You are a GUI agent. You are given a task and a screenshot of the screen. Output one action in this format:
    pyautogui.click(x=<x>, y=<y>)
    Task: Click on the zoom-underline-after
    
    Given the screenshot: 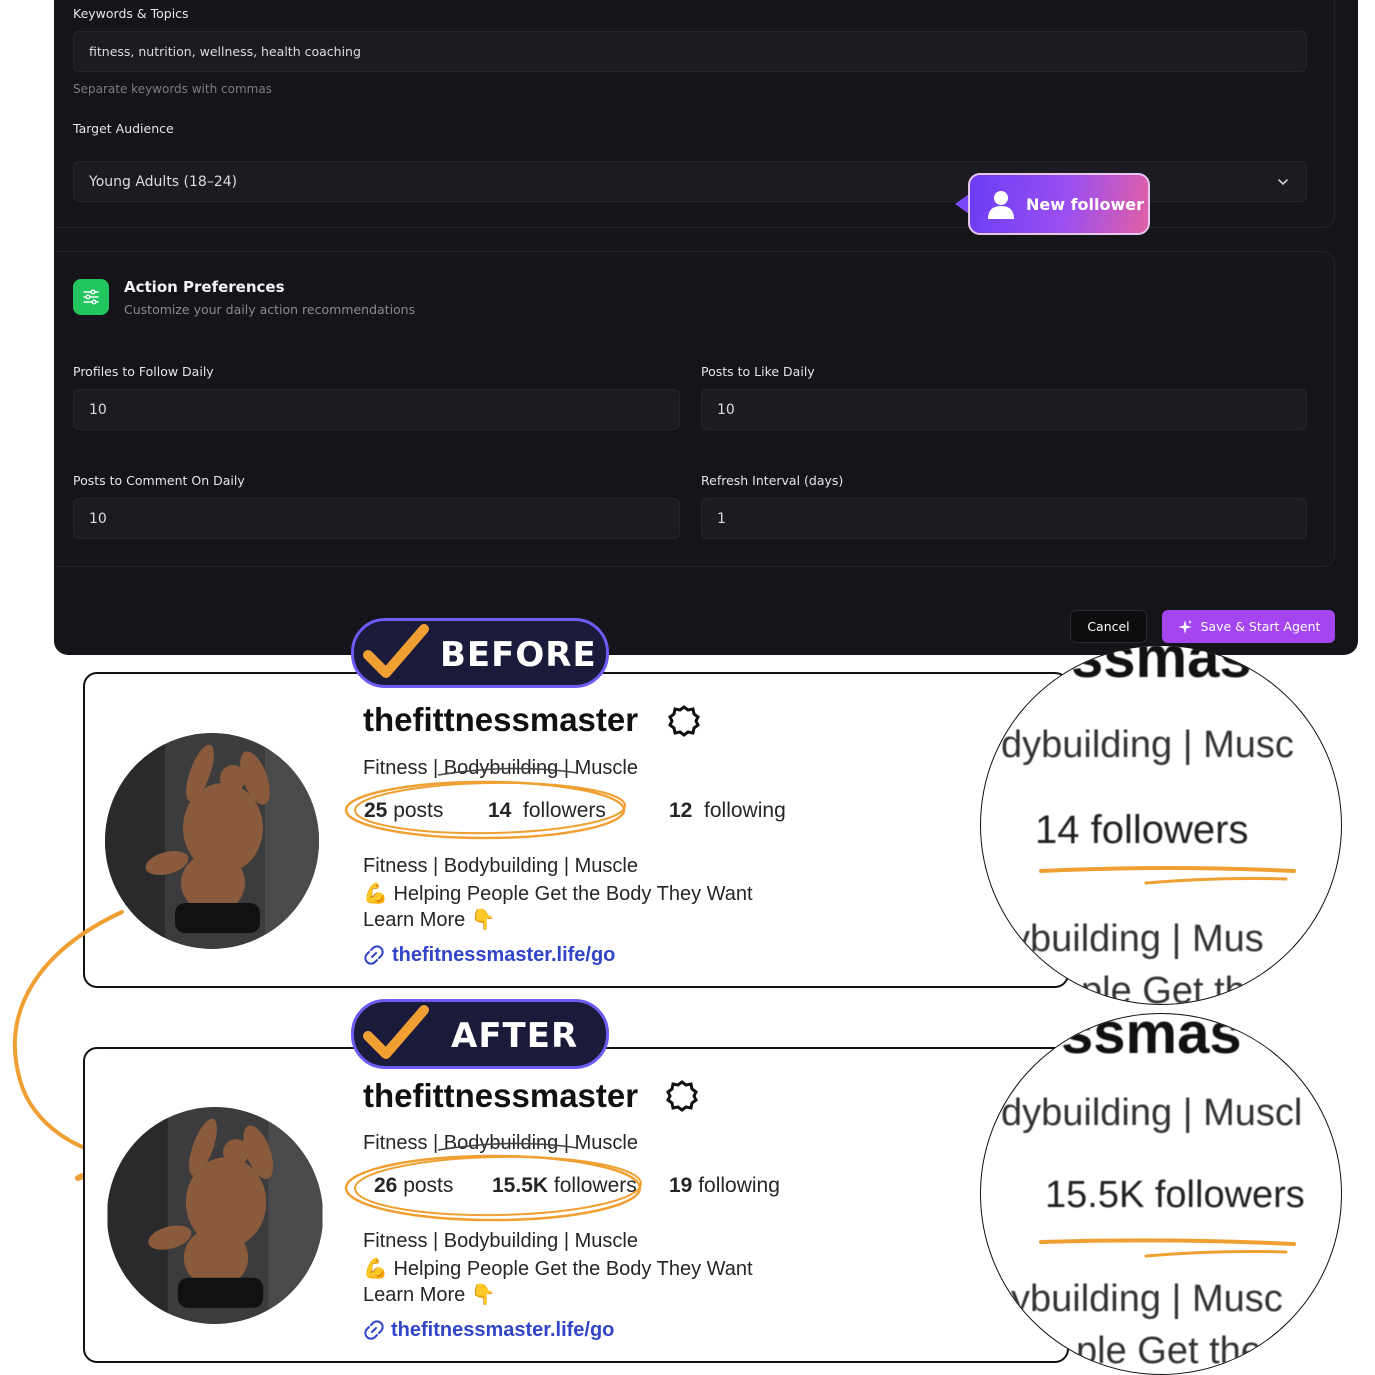 What is the action you would take?
    pyautogui.click(x=1167, y=1248)
    